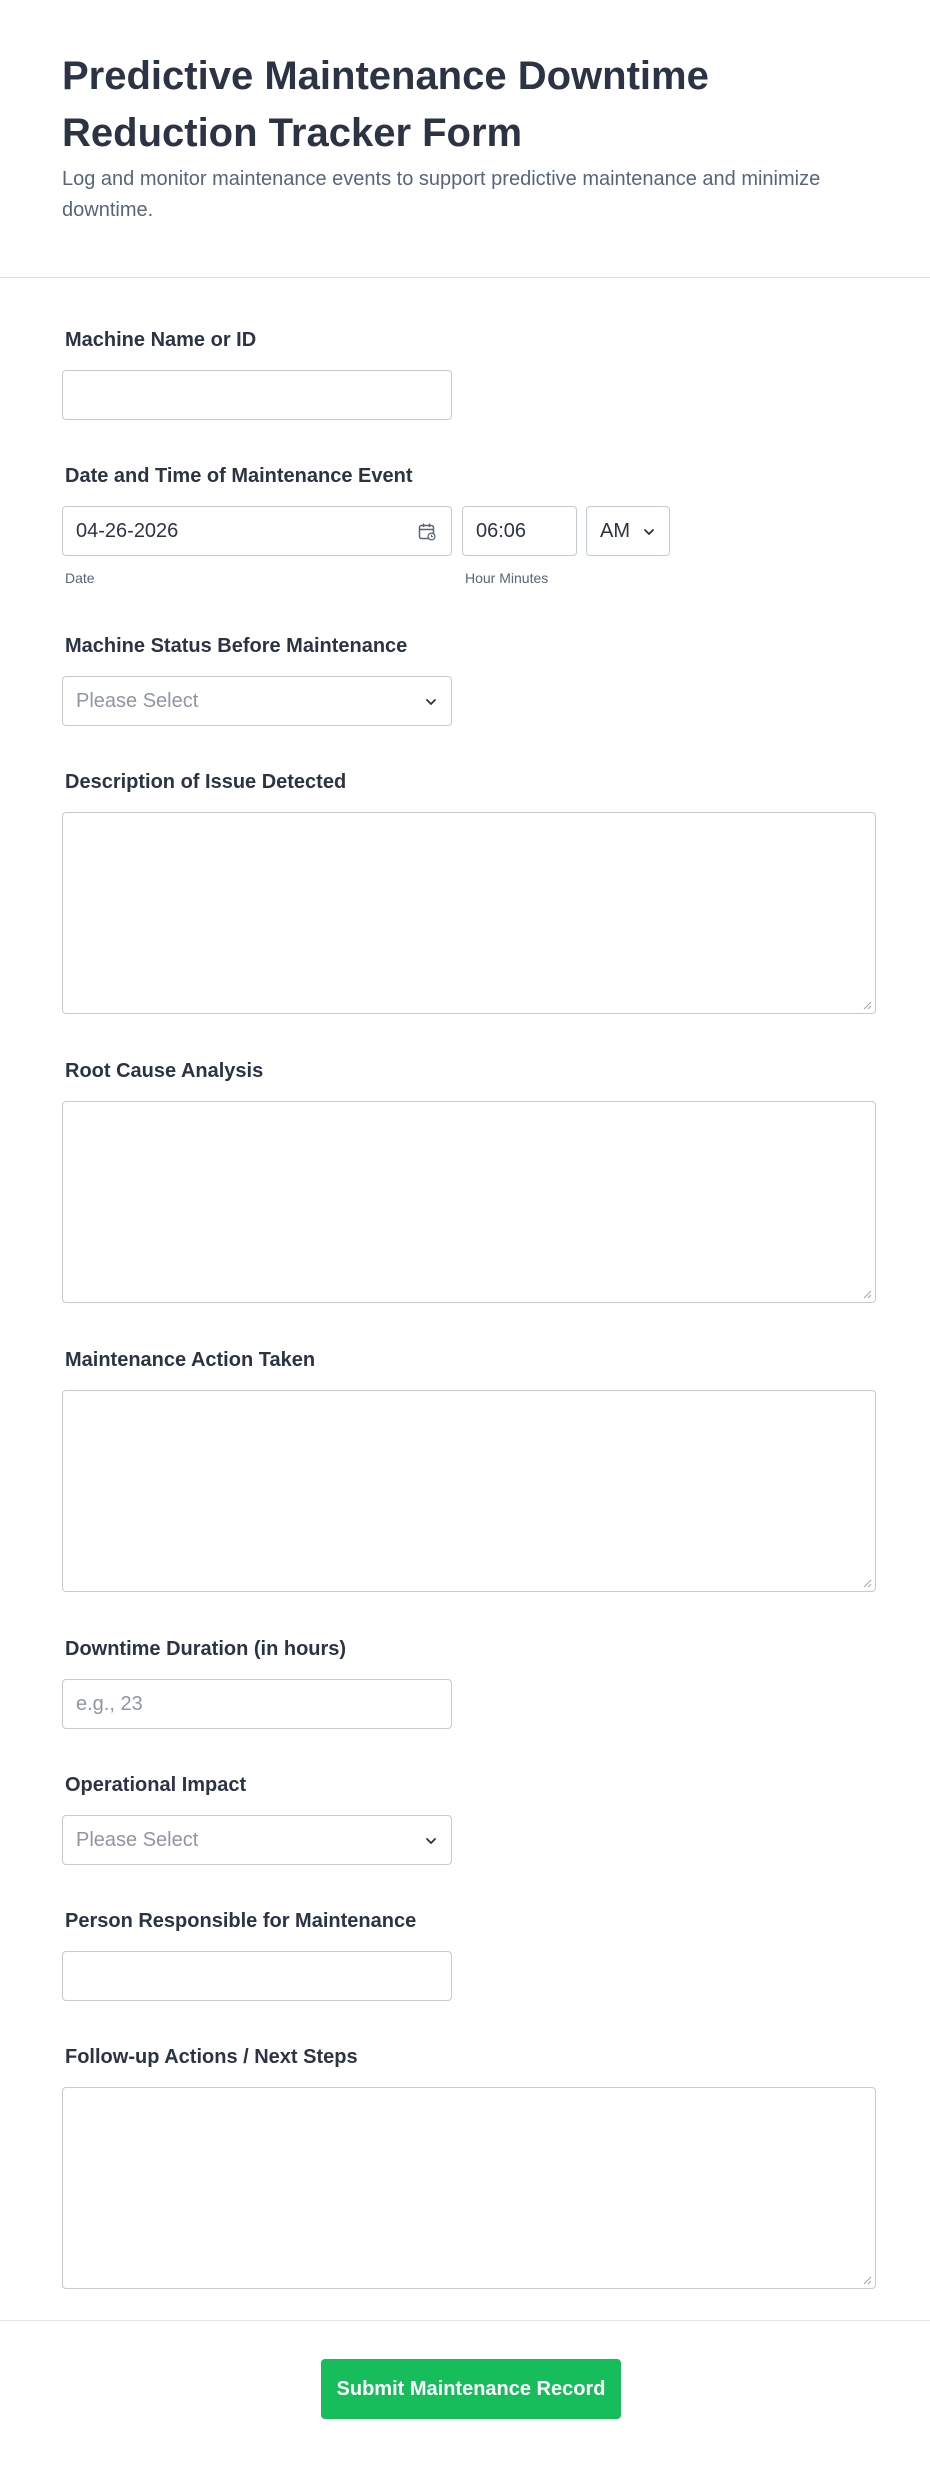 The width and height of the screenshot is (930, 2466). Describe the element at coordinates (507, 578) in the screenshot. I see `time-sublabel: Hour Minutes` at that location.